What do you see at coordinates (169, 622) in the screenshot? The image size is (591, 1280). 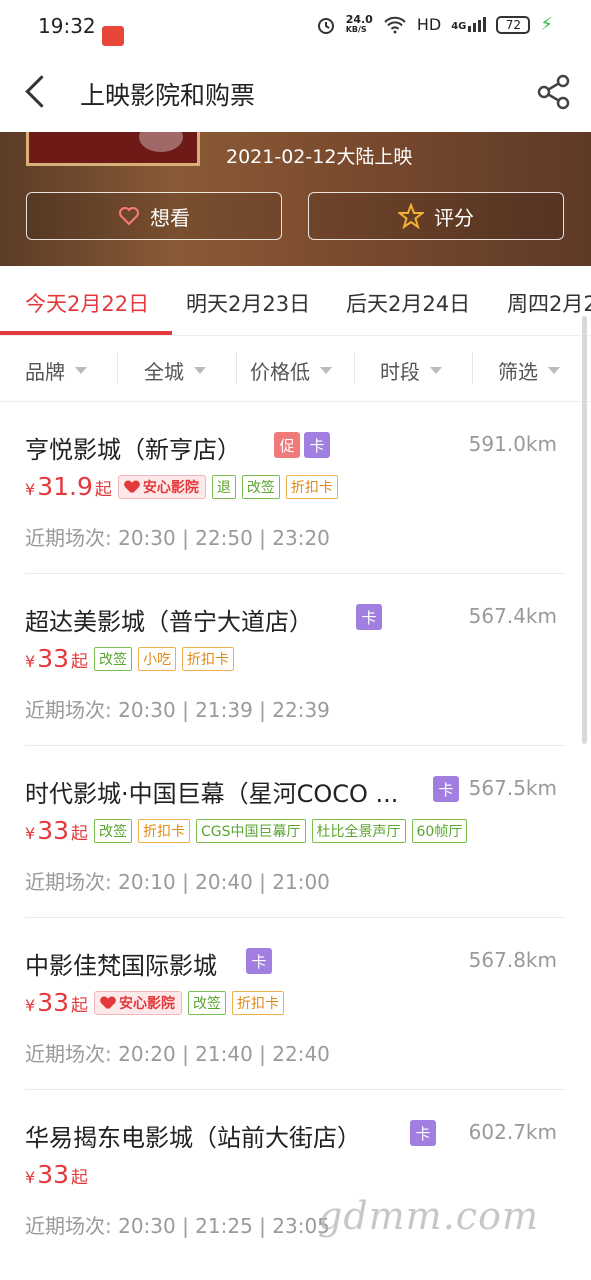 I see `cinema-name: 超达美影城（普宁大道店）` at bounding box center [169, 622].